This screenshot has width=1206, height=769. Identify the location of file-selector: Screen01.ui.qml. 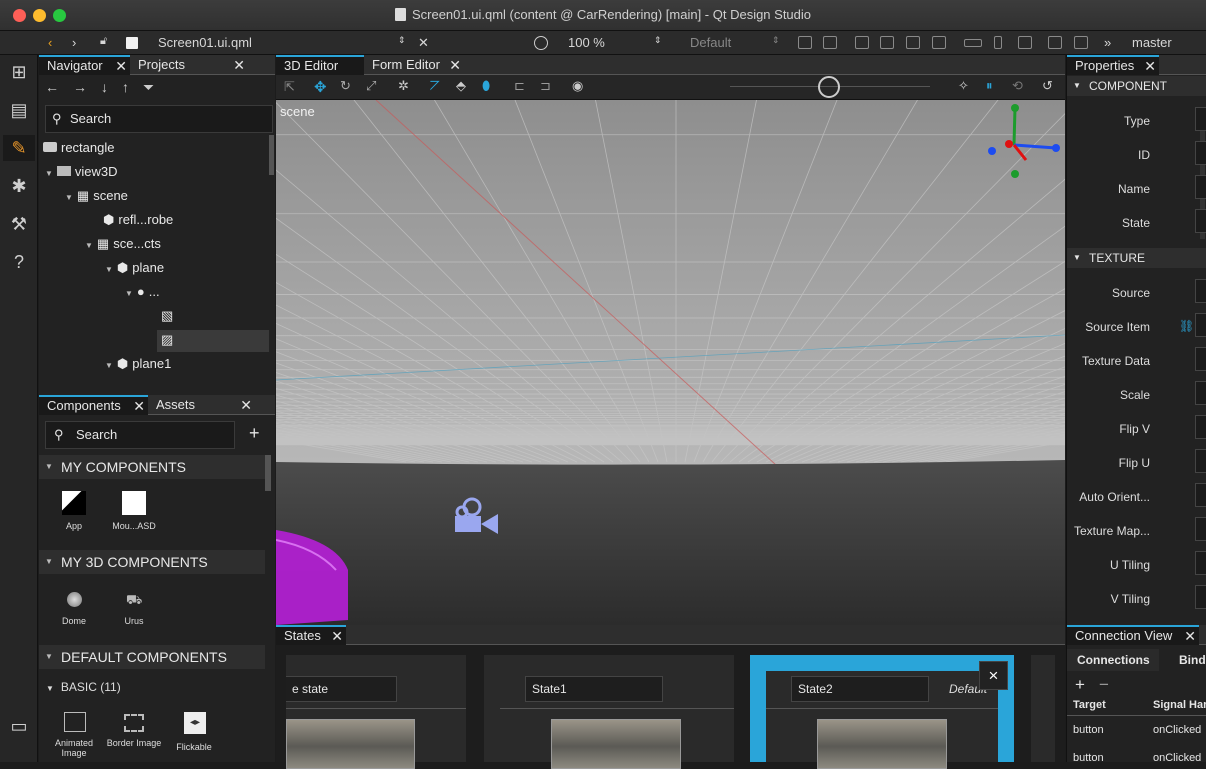
(205, 42).